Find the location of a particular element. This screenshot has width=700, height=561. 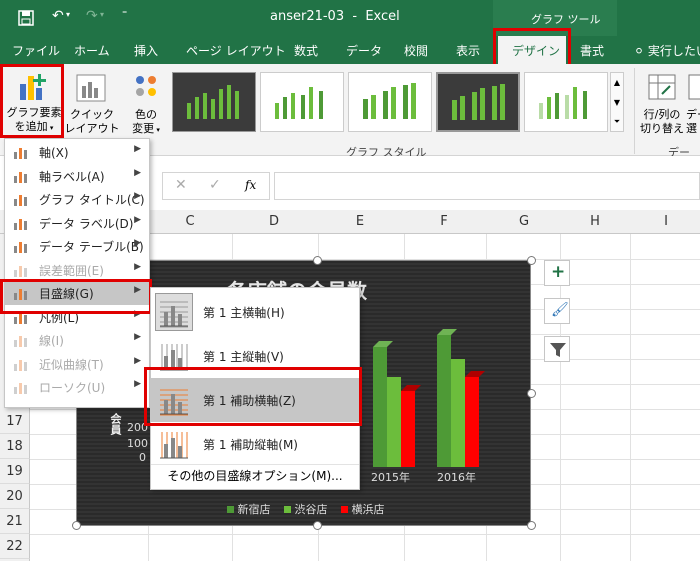

resize-handle-right is located at coordinates (531, 393).